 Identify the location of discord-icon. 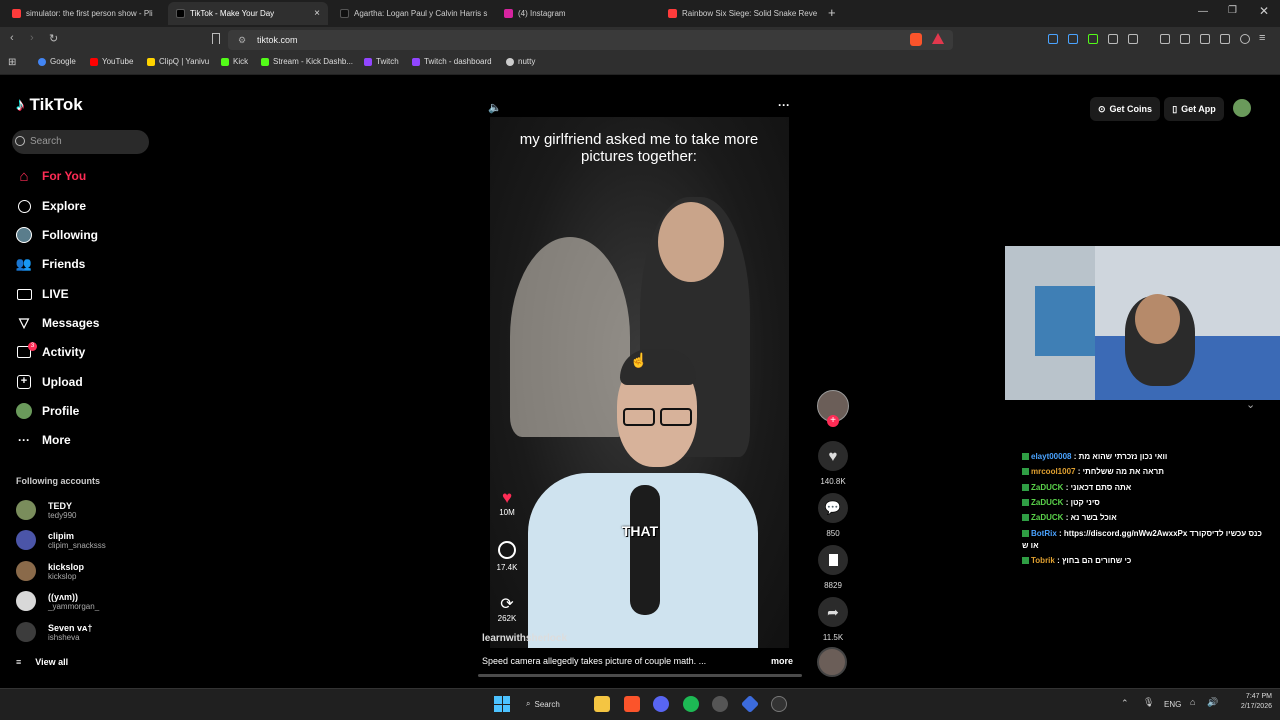
(661, 704).